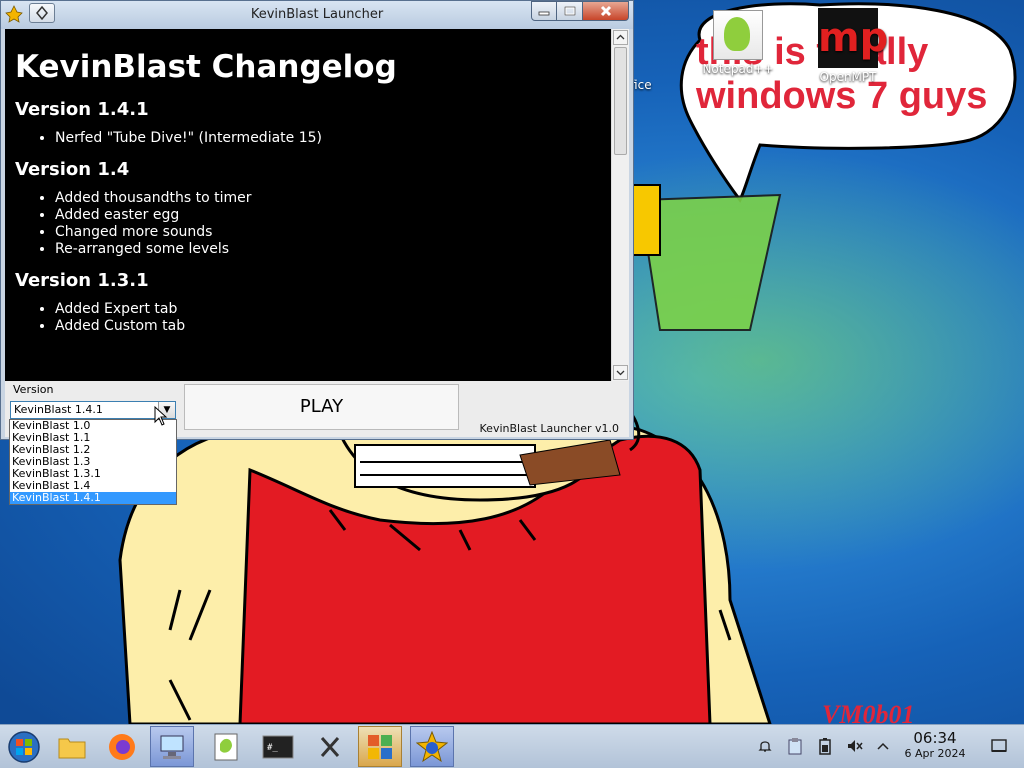  I want to click on start-button, so click(24, 746).